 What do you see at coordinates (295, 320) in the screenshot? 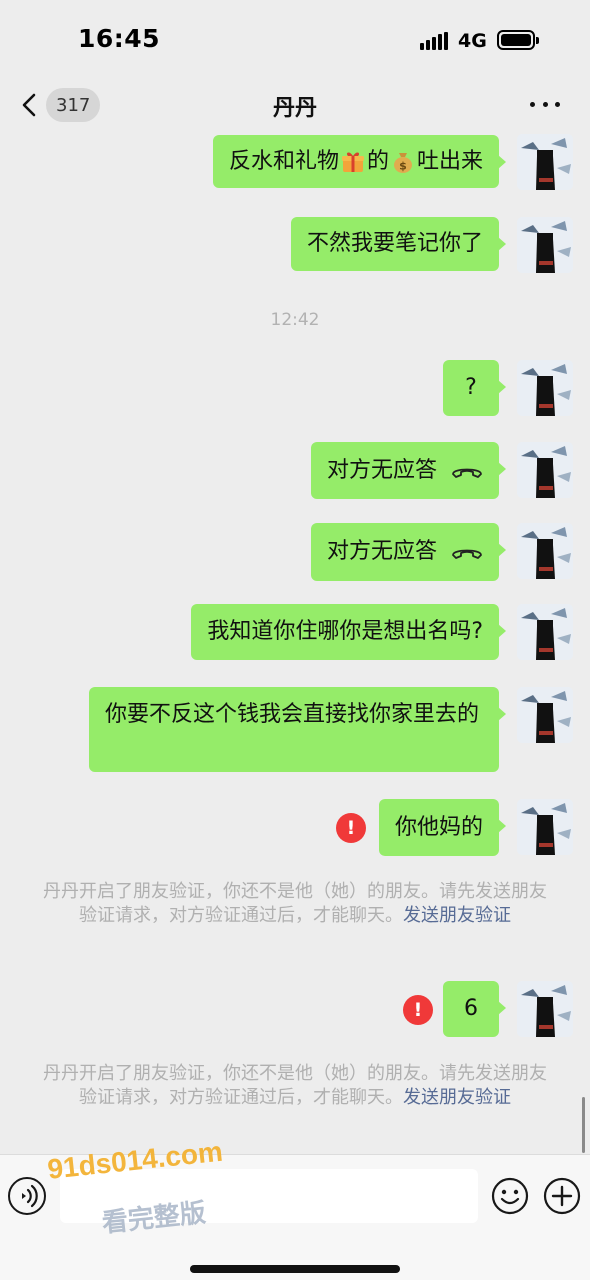
I see `time-divider: 12:42` at bounding box center [295, 320].